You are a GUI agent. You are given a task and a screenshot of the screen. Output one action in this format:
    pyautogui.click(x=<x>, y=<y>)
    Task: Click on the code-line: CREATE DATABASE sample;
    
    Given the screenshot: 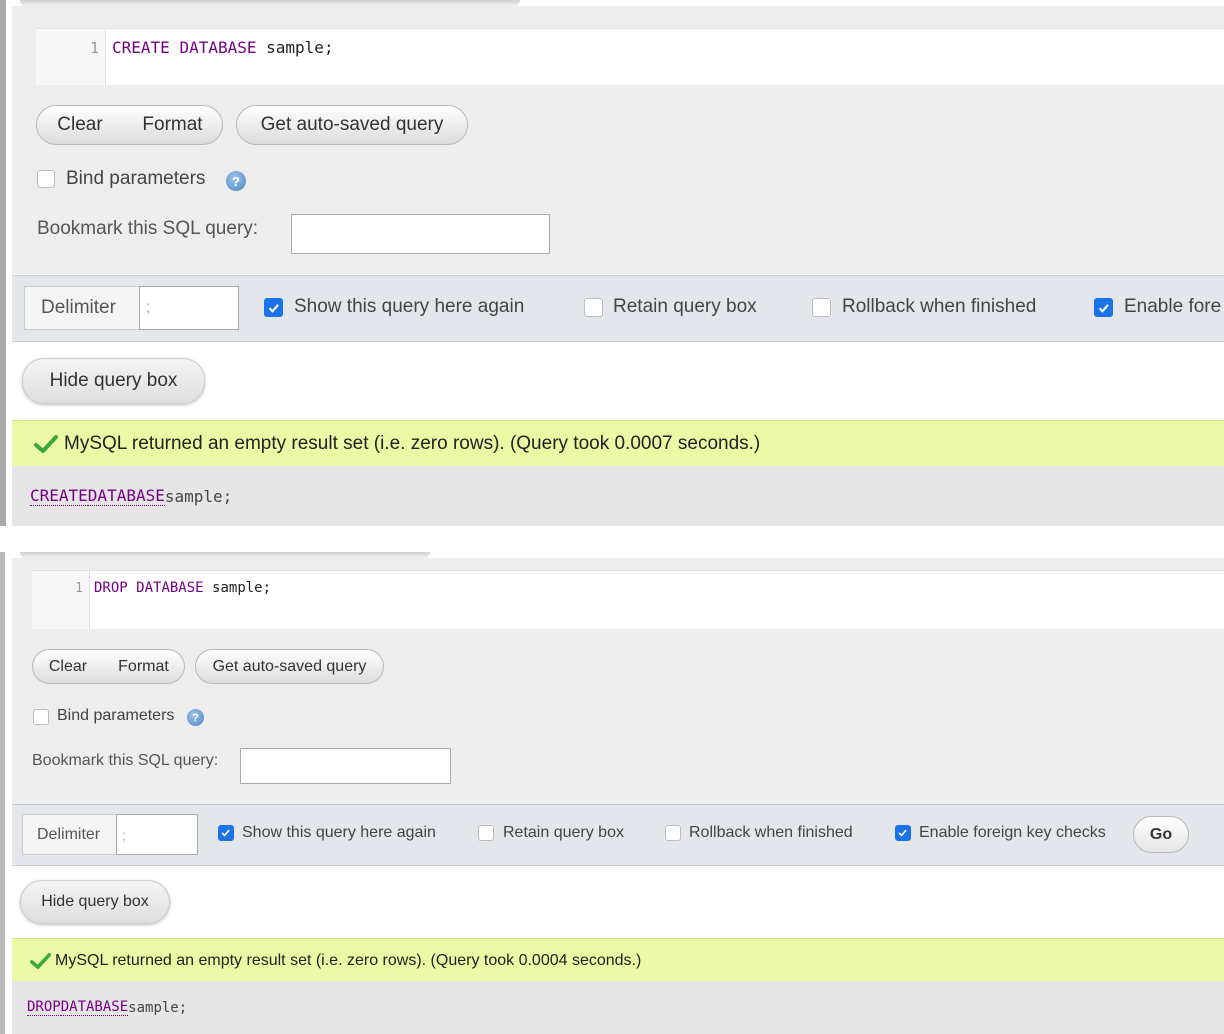 What is the action you would take?
    pyautogui.click(x=223, y=43)
    